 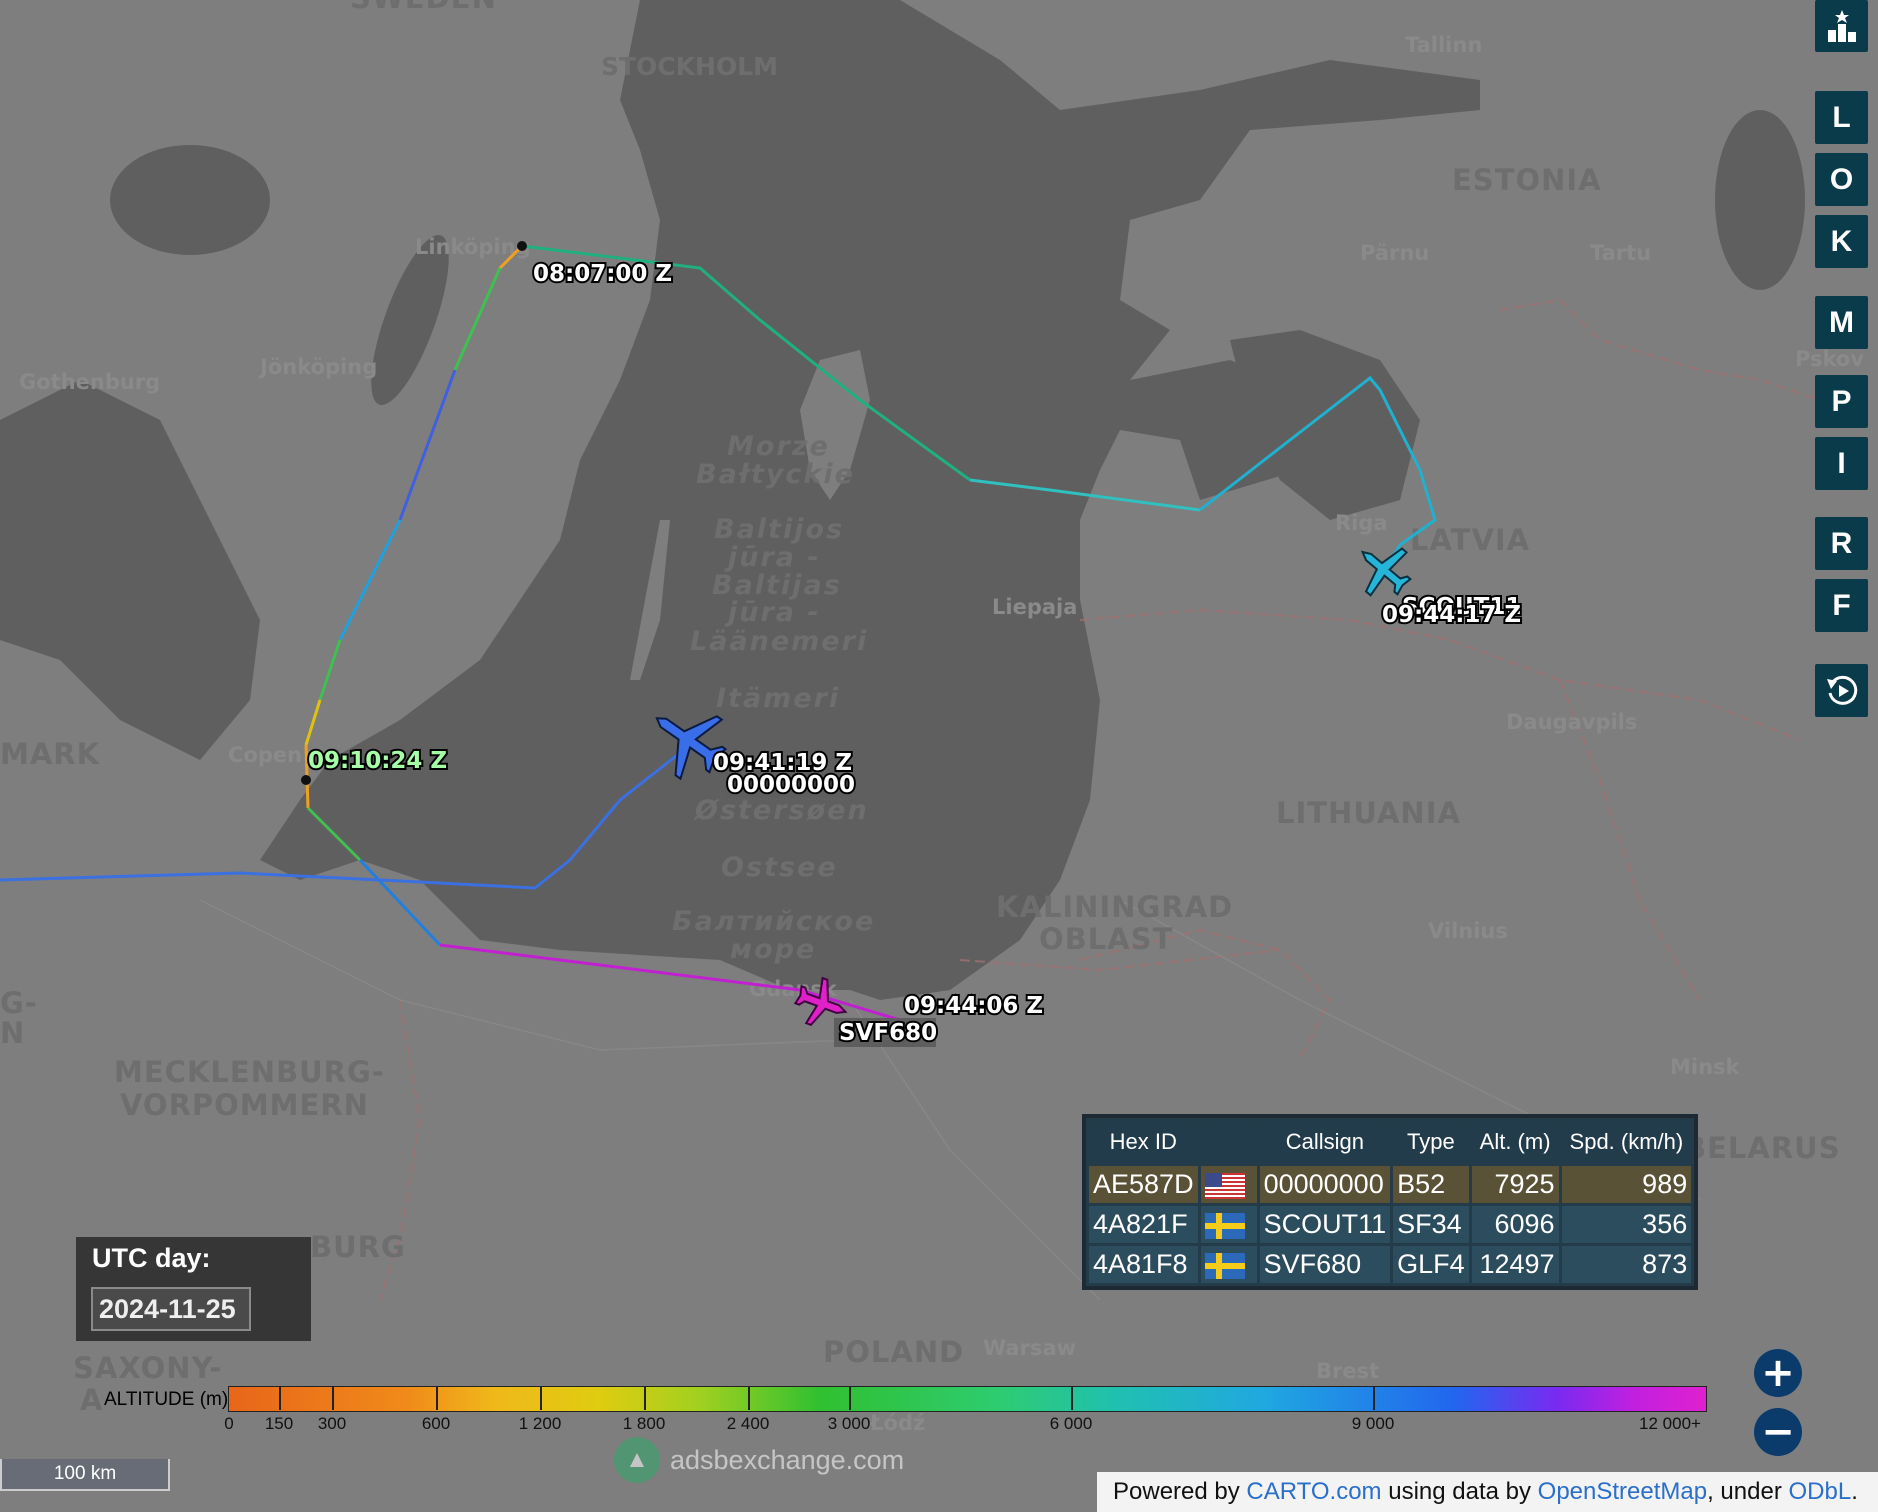 I want to click on track-time-label-1: 08:07:00 Z, so click(x=602, y=274).